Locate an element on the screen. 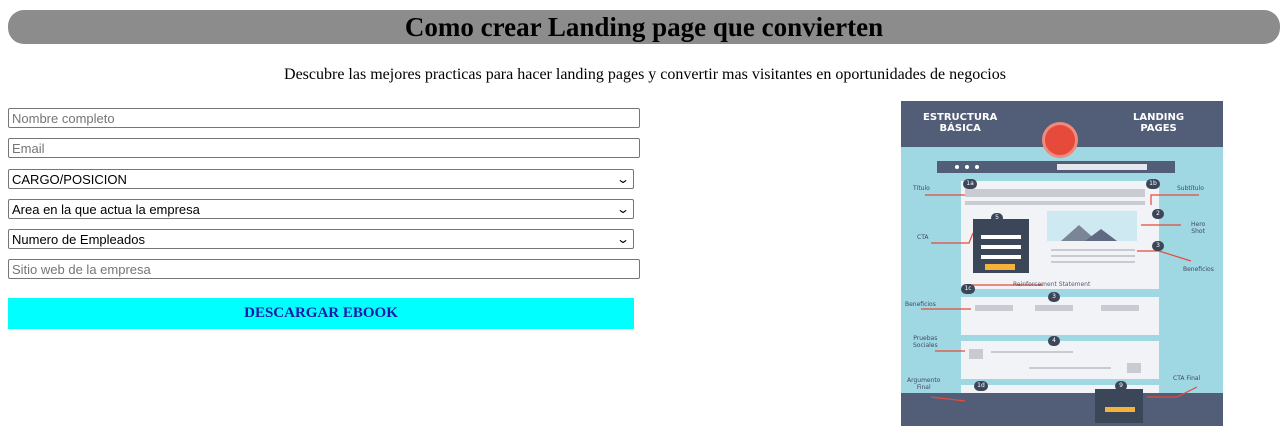 The width and height of the screenshot is (1280, 426). email-input is located at coordinates (324, 148).